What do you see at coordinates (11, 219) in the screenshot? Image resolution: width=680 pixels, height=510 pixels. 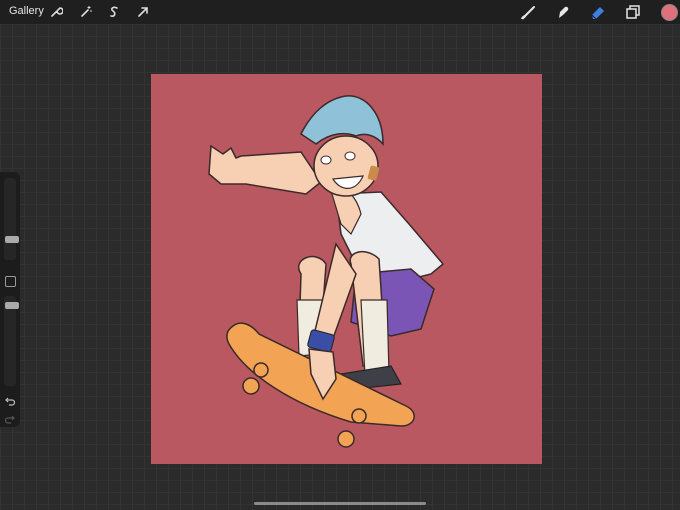 I see `brush-size-slider` at bounding box center [11, 219].